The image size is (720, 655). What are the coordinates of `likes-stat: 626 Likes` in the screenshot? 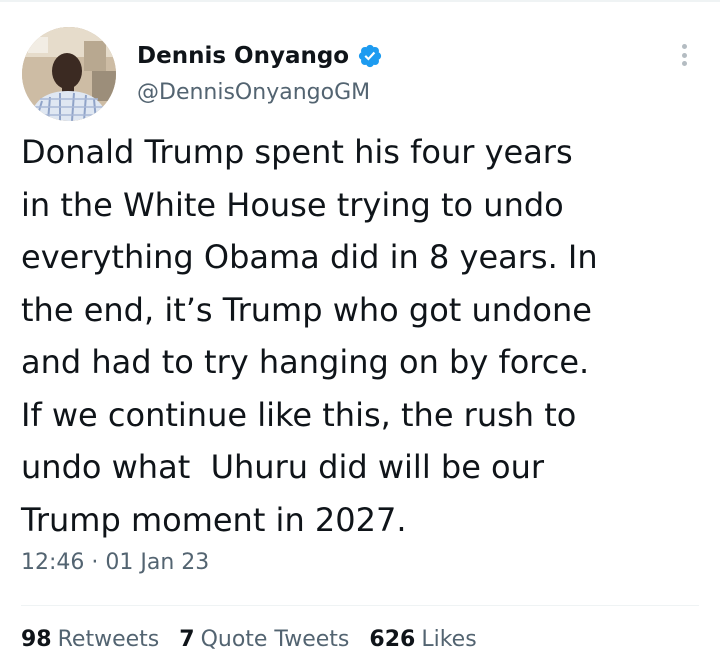 It's located at (422, 639).